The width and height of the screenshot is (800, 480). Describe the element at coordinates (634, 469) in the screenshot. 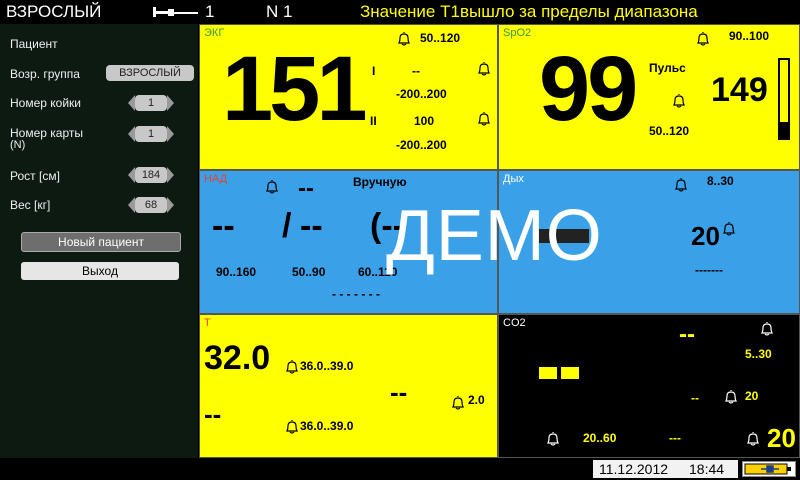

I see `date: 11.12.2012` at that location.